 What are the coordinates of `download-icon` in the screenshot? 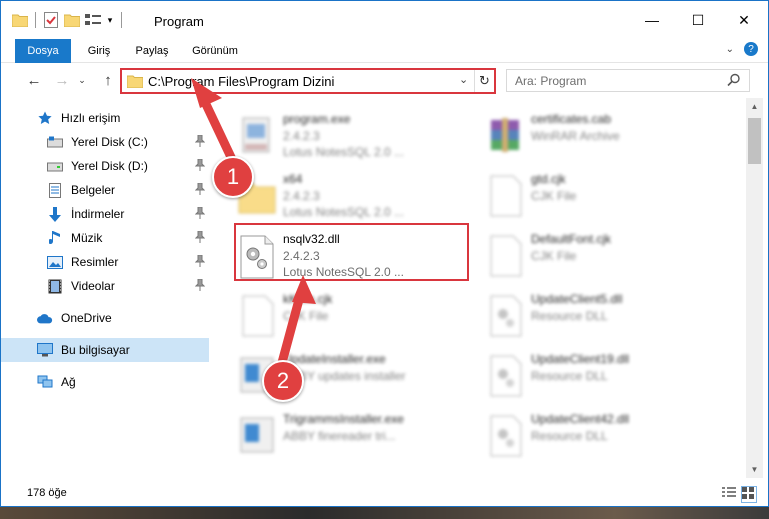 It's located at (55, 214).